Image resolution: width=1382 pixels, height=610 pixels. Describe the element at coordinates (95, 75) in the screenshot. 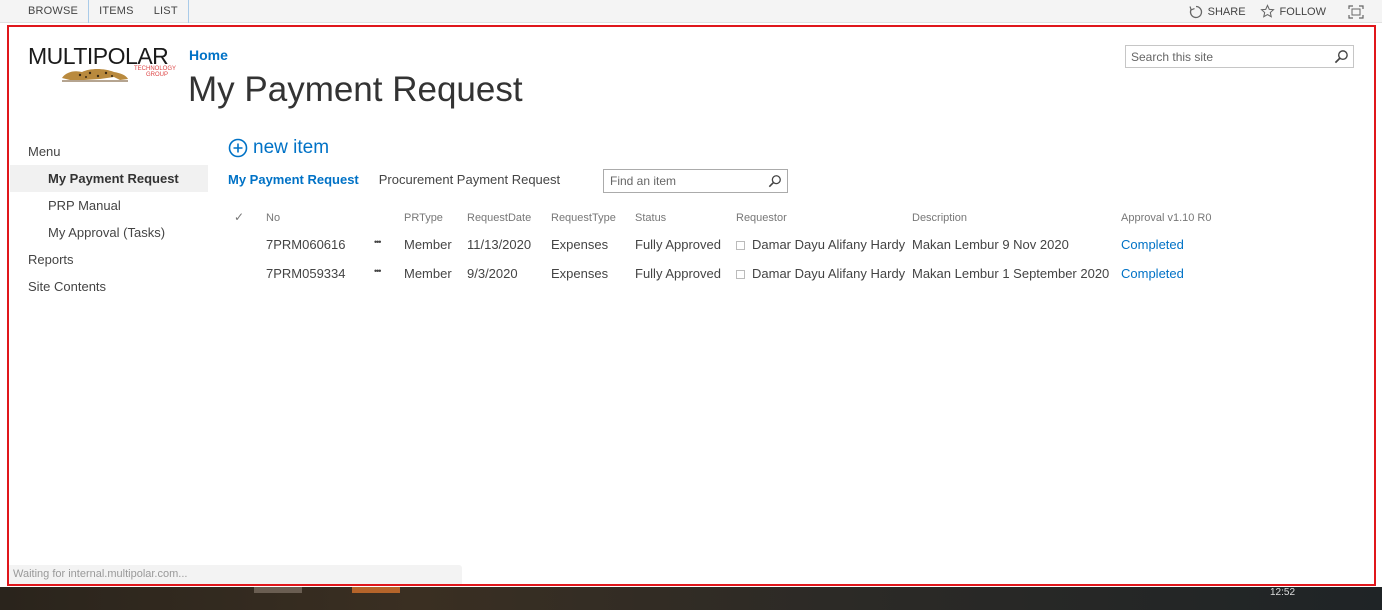

I see `leopard-logo-icon` at that location.